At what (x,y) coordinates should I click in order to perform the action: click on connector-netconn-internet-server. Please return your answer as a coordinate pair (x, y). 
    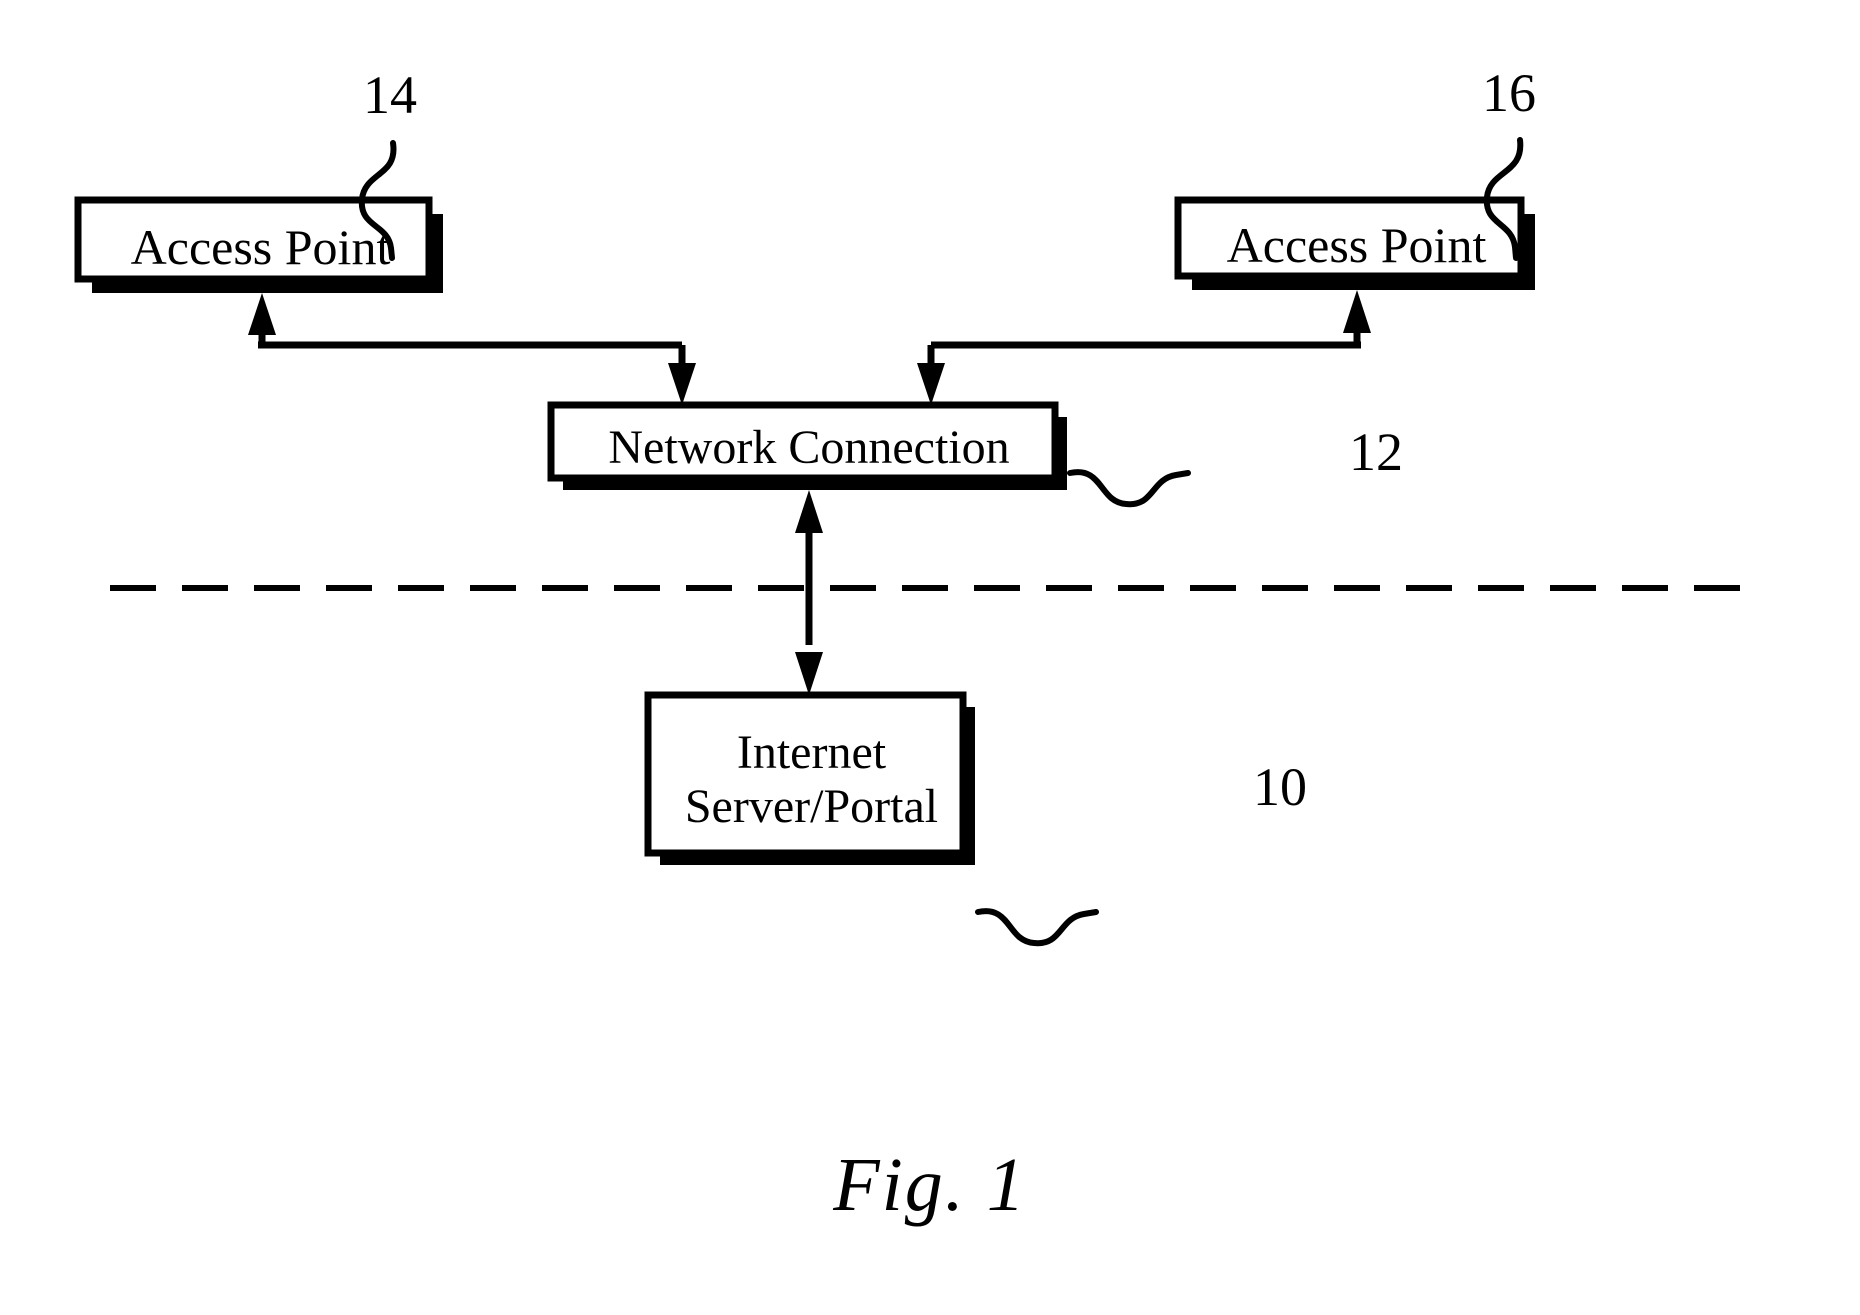
    Looking at the image, I should click on (809, 592).